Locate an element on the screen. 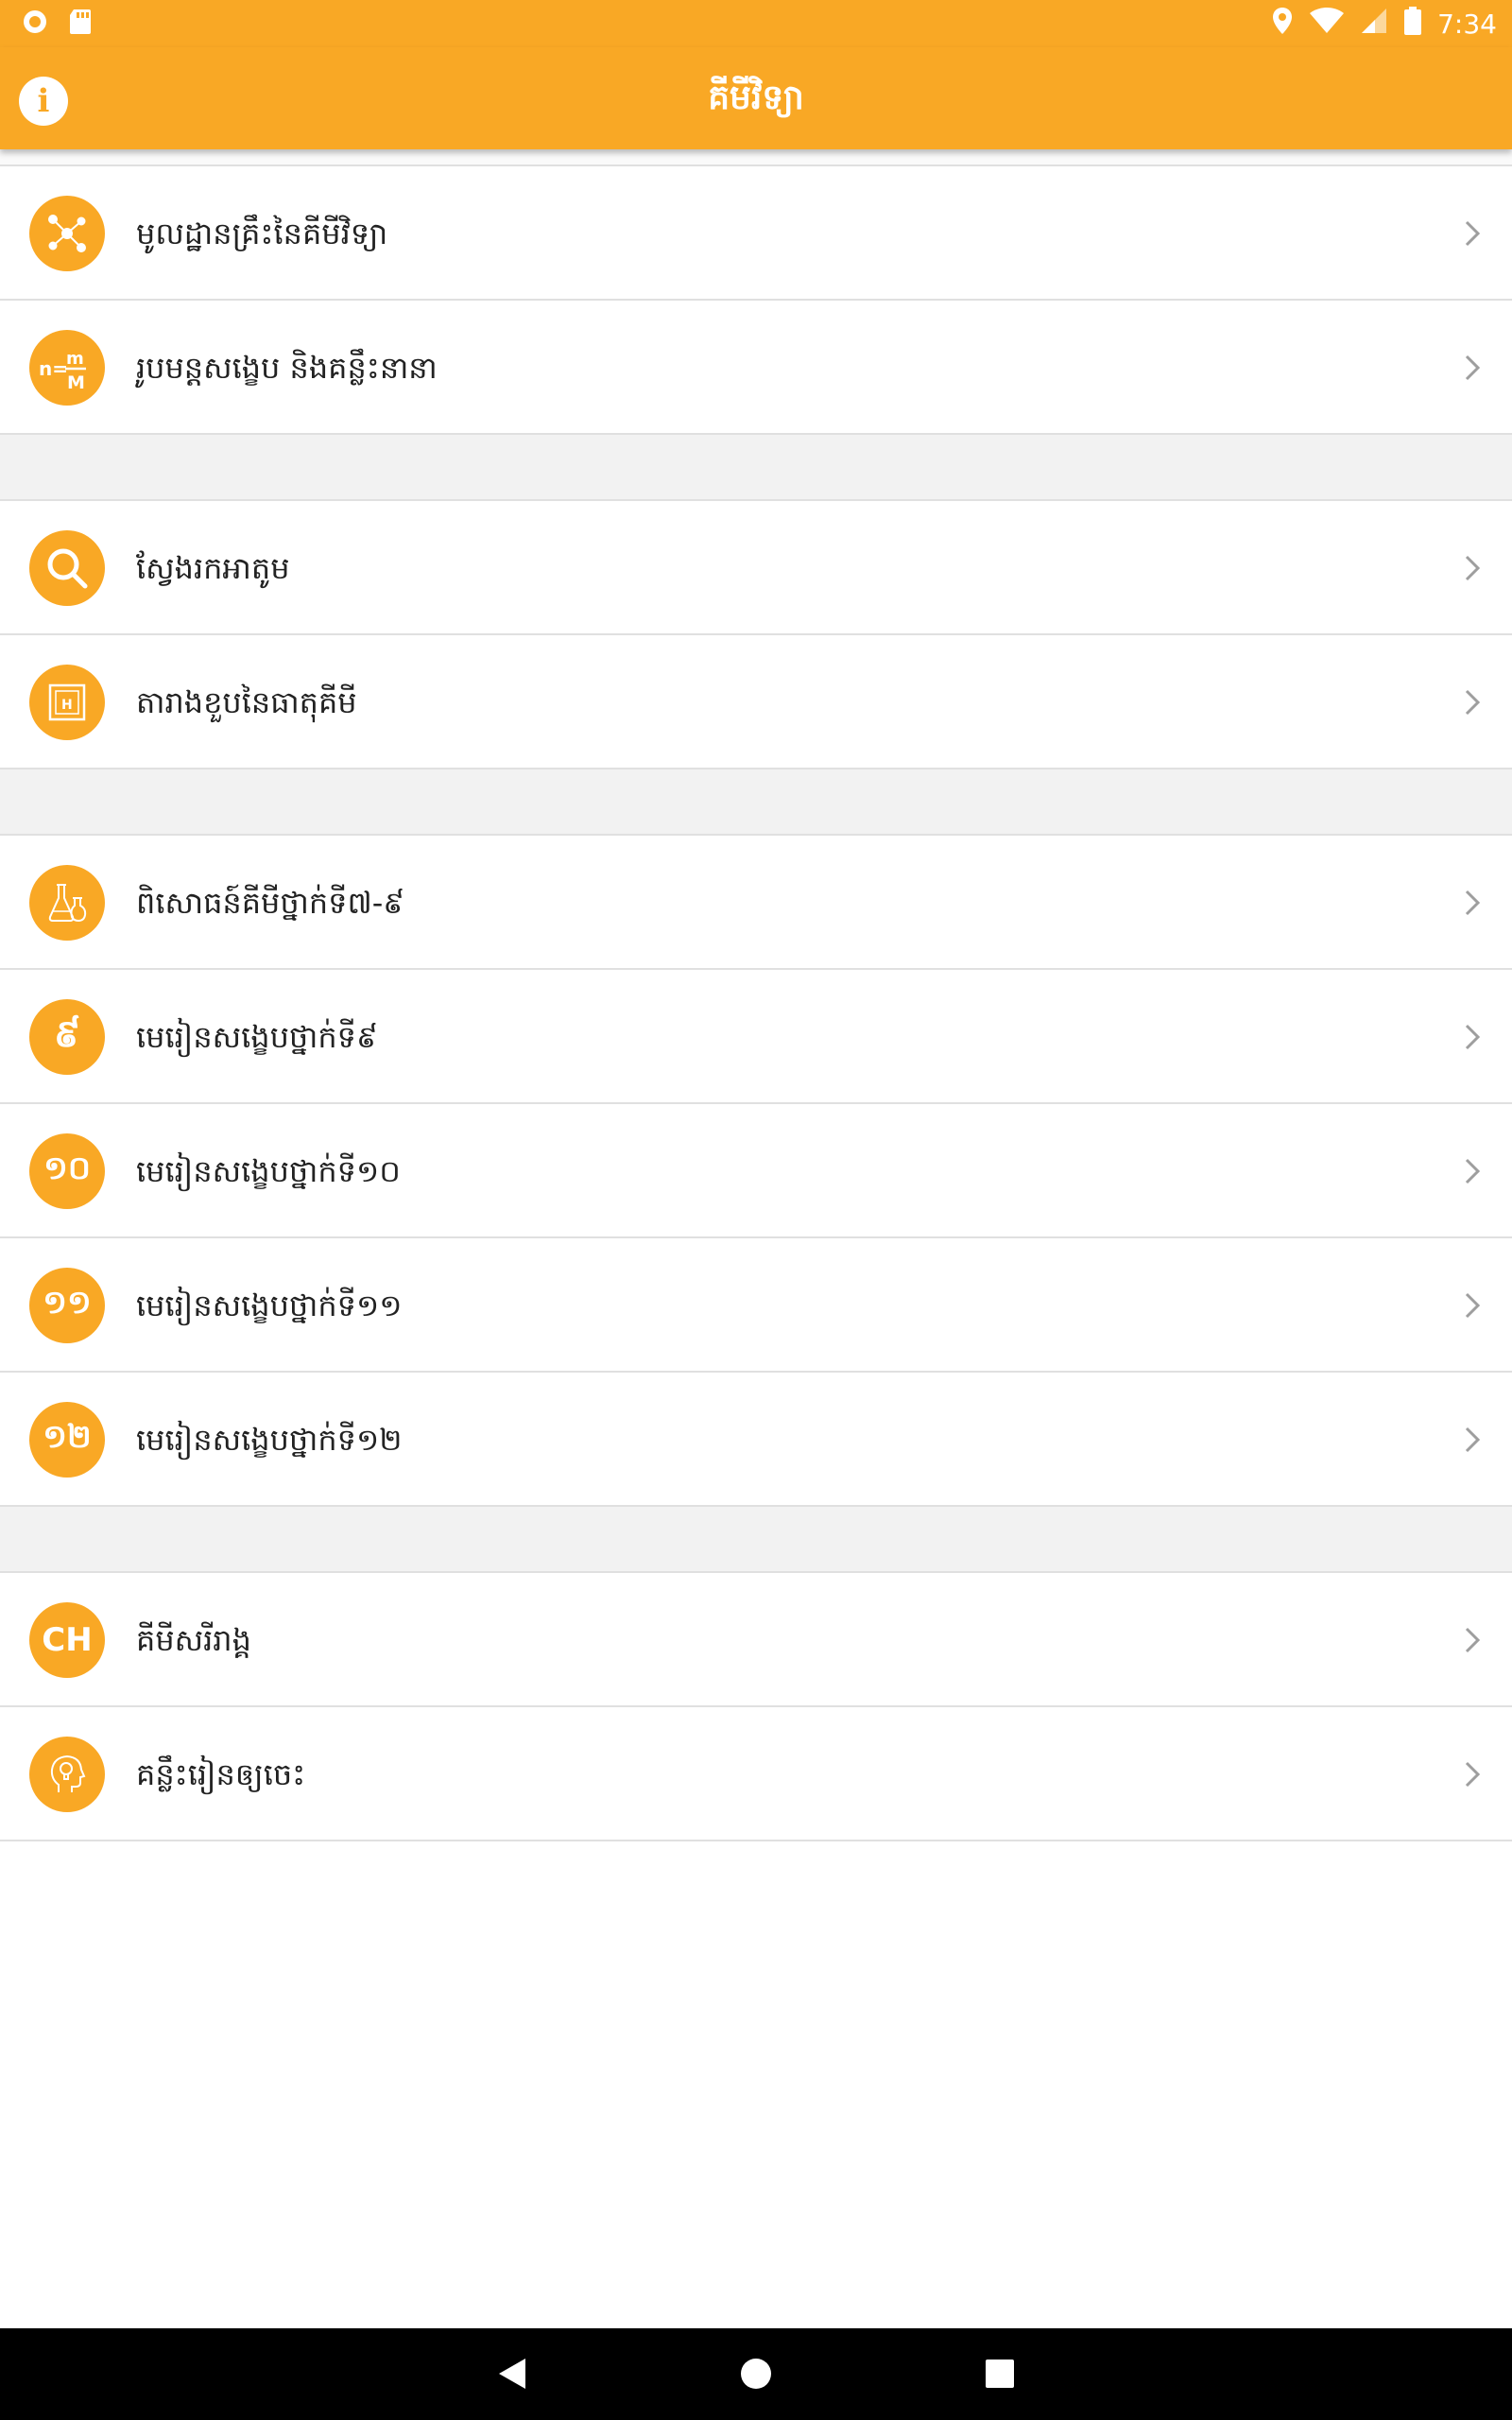 The height and width of the screenshot is (2420, 1512). menu-item-label: ស្វែងរកអាតូម is located at coordinates (213, 568).